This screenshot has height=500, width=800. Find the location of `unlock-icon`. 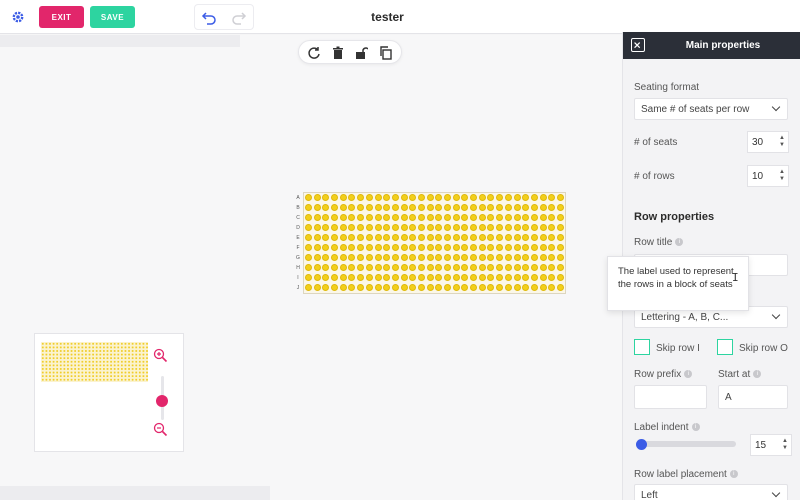

unlock-icon is located at coordinates (361, 53).